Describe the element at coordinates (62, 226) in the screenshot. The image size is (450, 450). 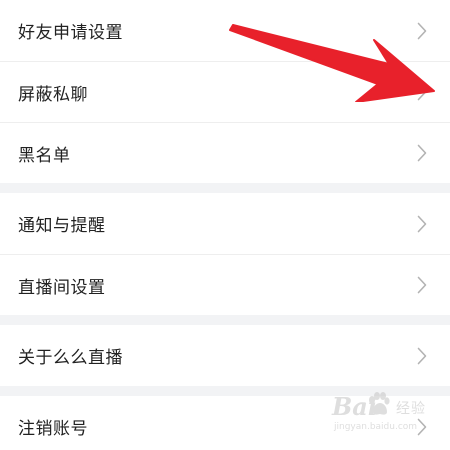
I see `notifications-label: 通知与提醒` at that location.